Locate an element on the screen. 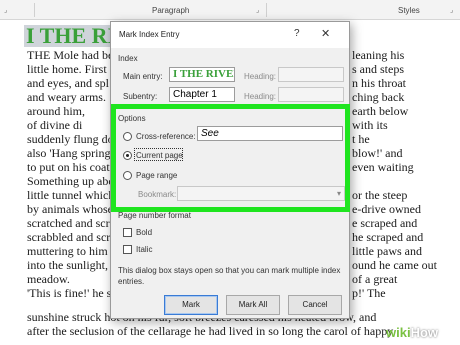 This screenshot has width=460, height=345. dialog-note: entries. is located at coordinates (131, 281).